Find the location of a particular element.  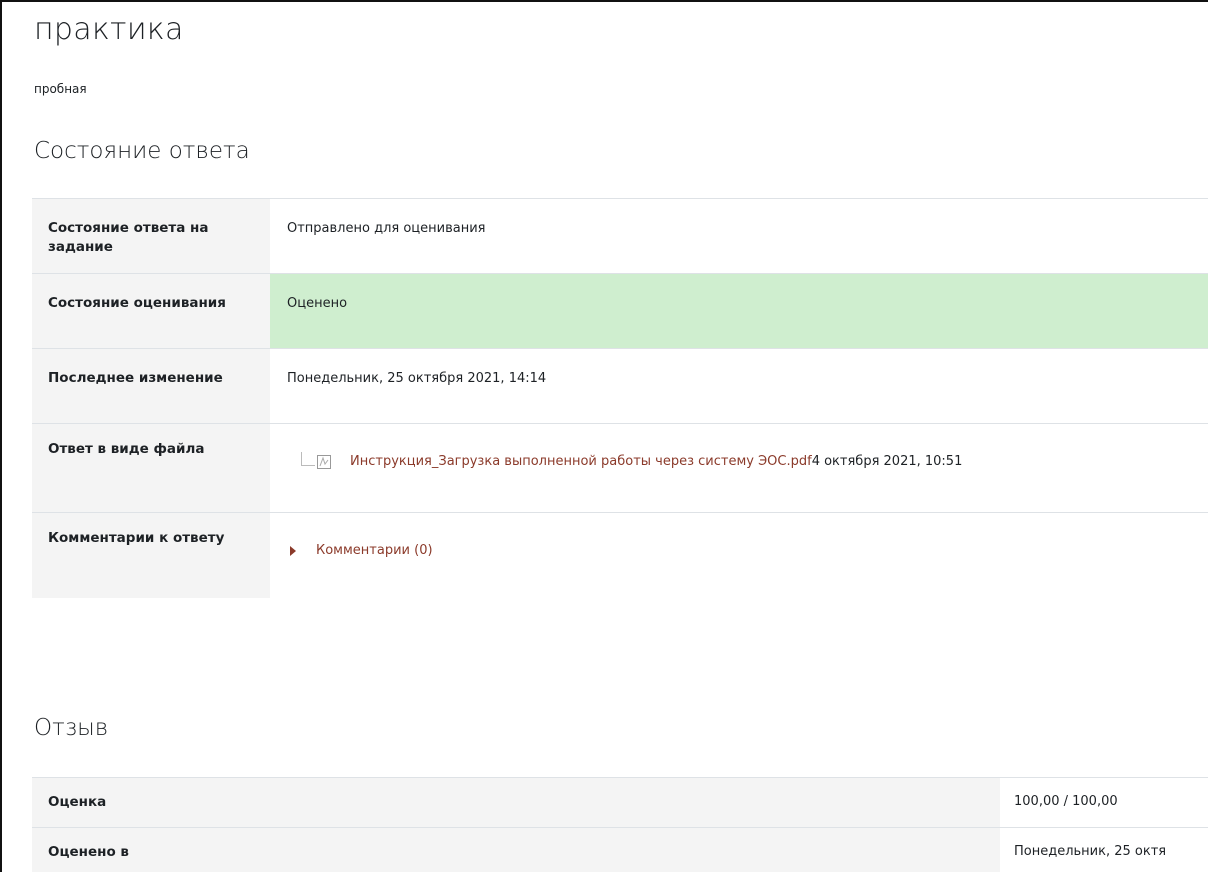

grading-status-value: Оценено is located at coordinates (739, 311).